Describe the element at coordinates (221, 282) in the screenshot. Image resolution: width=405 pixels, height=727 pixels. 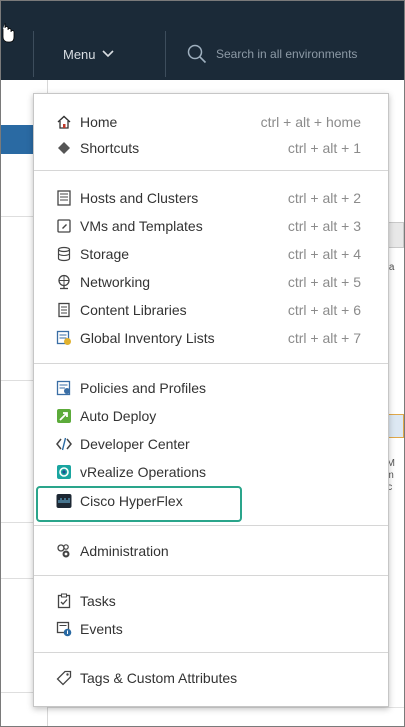
I see `menu-item-networking: Networking ctrl + alt + 5` at that location.